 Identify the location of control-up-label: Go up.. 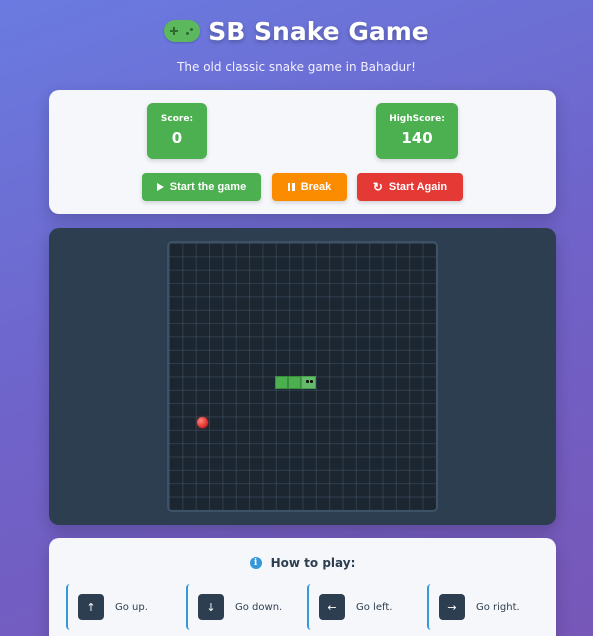
(131, 607).